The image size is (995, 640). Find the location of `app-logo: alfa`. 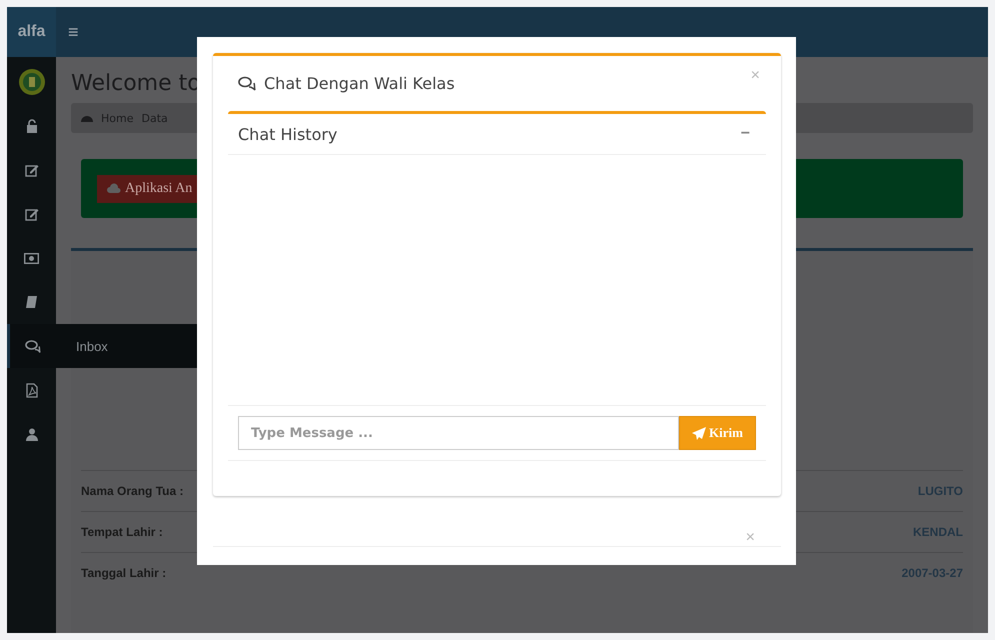

app-logo: alfa is located at coordinates (31, 32).